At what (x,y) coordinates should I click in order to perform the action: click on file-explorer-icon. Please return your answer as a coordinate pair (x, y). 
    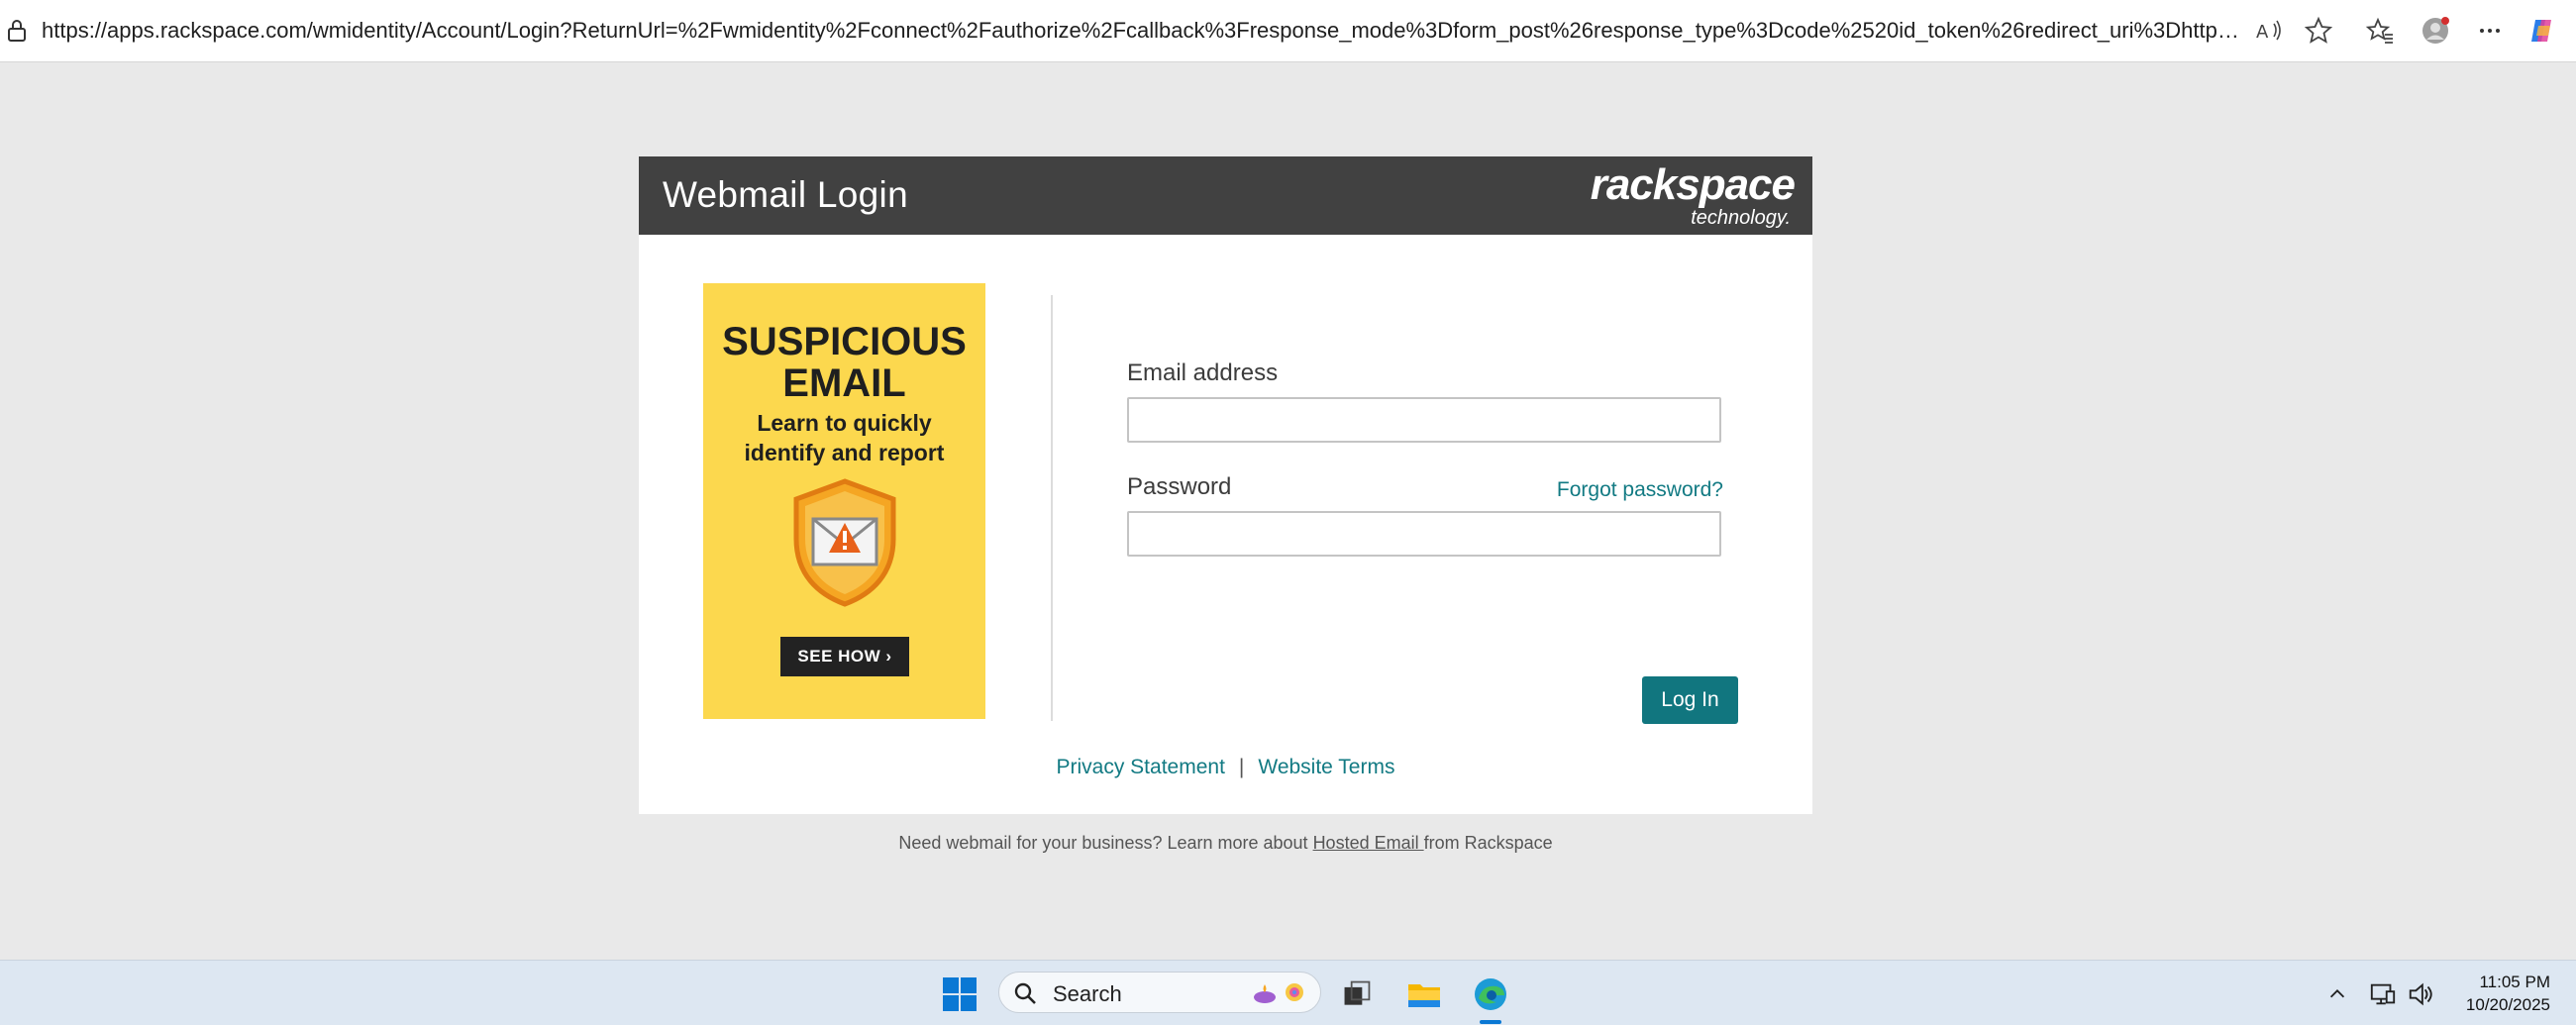
    Looking at the image, I should click on (1424, 994).